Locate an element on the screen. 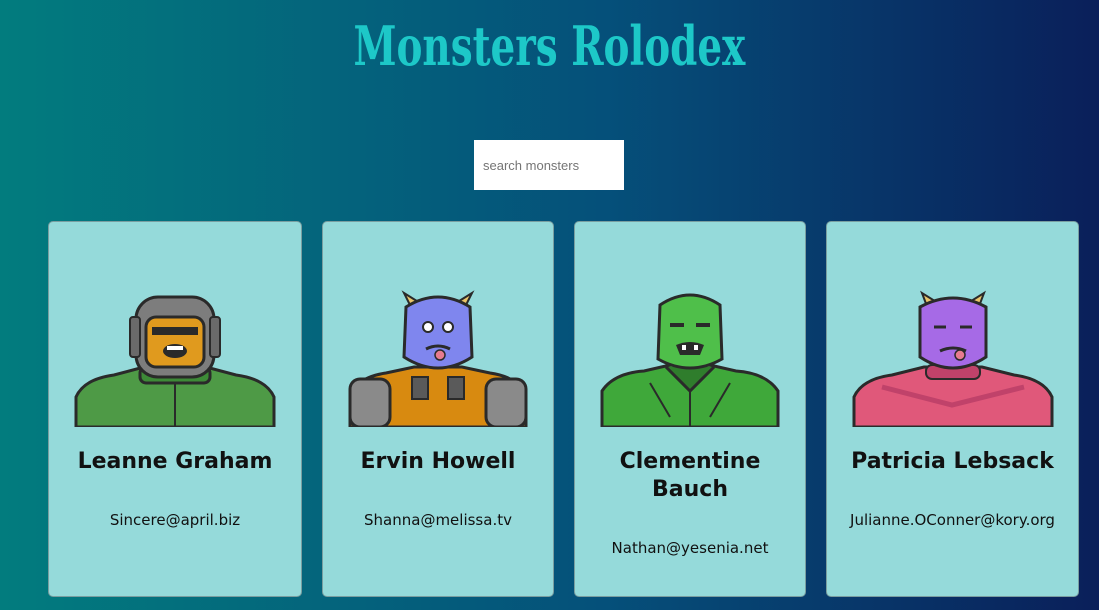 This screenshot has height=610, width=1099. monster-name: Ervin Howell is located at coordinates (438, 461).